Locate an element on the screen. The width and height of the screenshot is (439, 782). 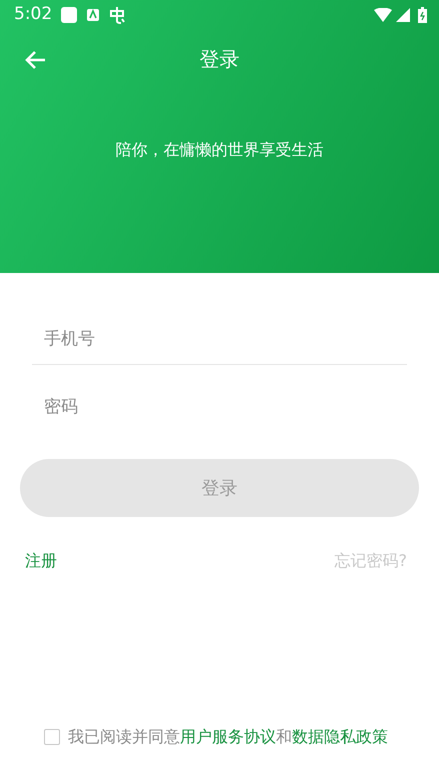
register-link: 注册 is located at coordinates (41, 561).